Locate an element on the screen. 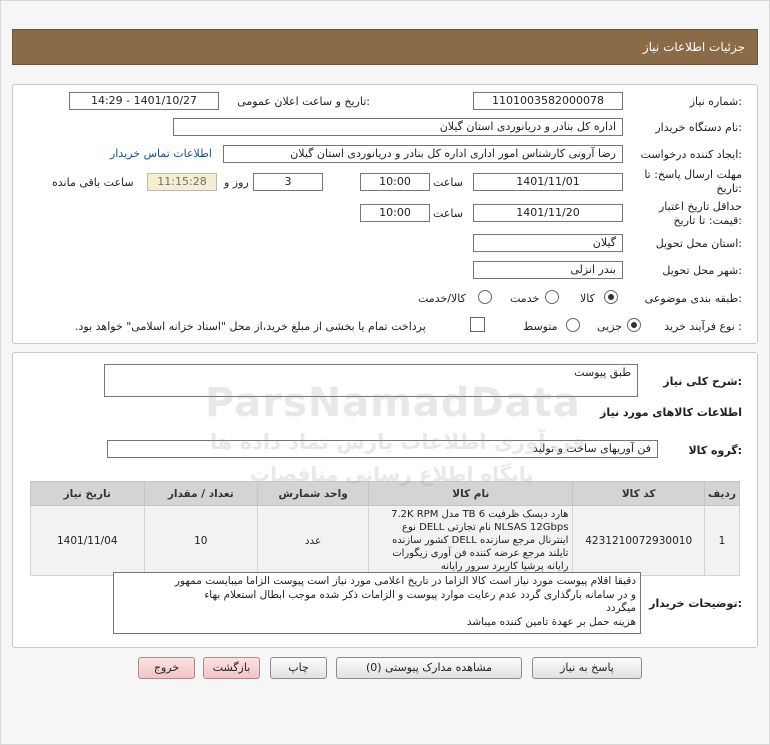 This screenshot has width=770, height=745. need-number-field: 1101003582000078 is located at coordinates (548, 101).